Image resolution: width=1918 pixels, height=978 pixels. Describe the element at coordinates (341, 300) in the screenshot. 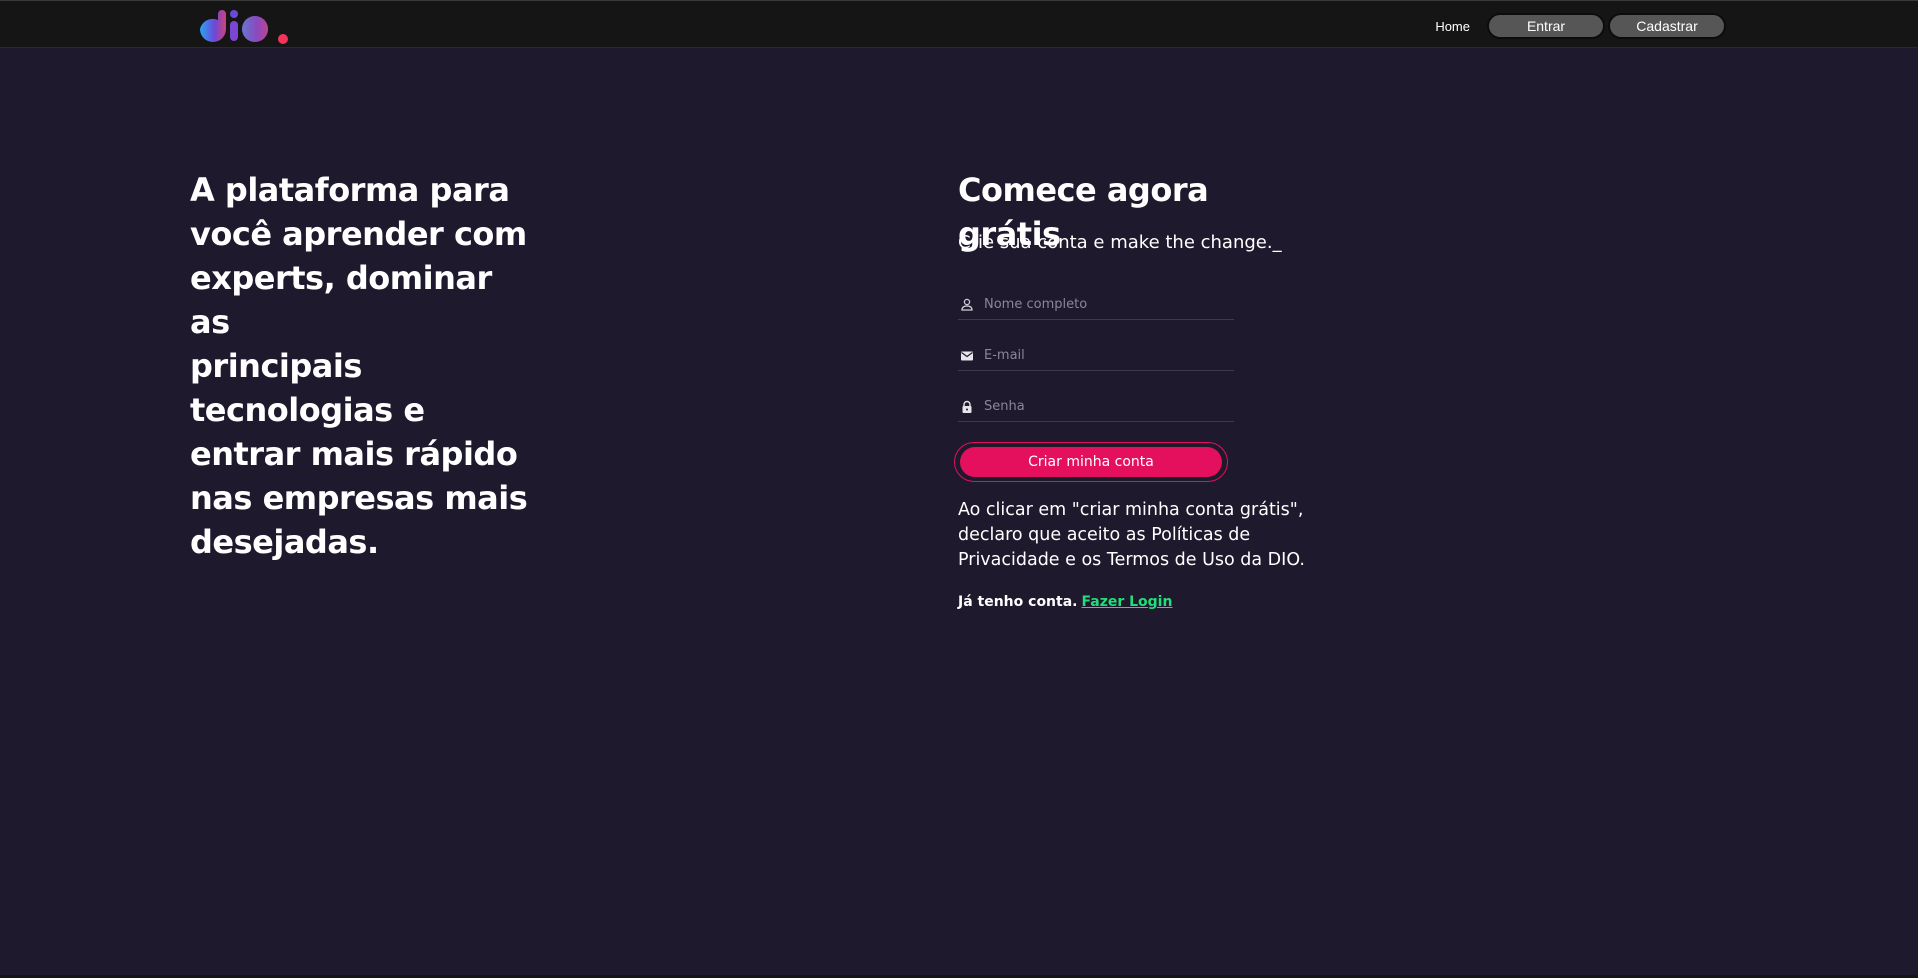

I see `hero-line: experts, dominar as` at that location.